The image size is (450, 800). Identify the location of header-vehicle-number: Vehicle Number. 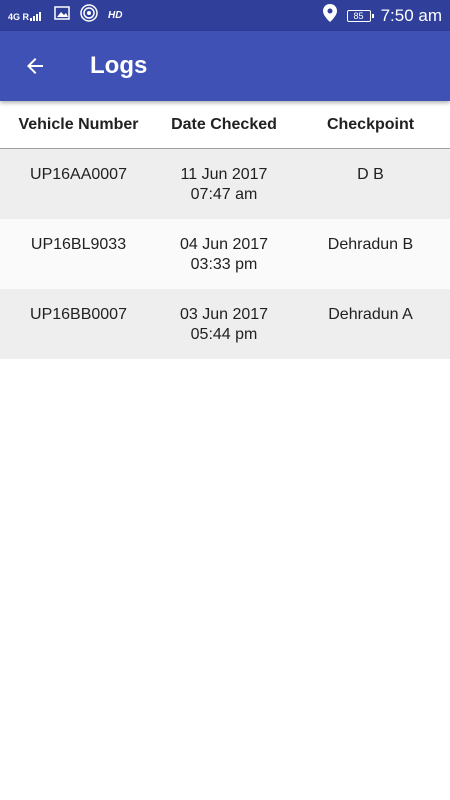
(78, 124).